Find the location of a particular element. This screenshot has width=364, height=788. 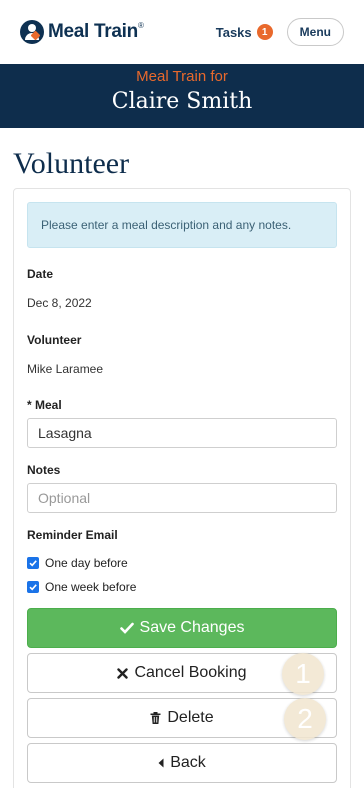

delete-button: Delete 2 is located at coordinates (182, 719).